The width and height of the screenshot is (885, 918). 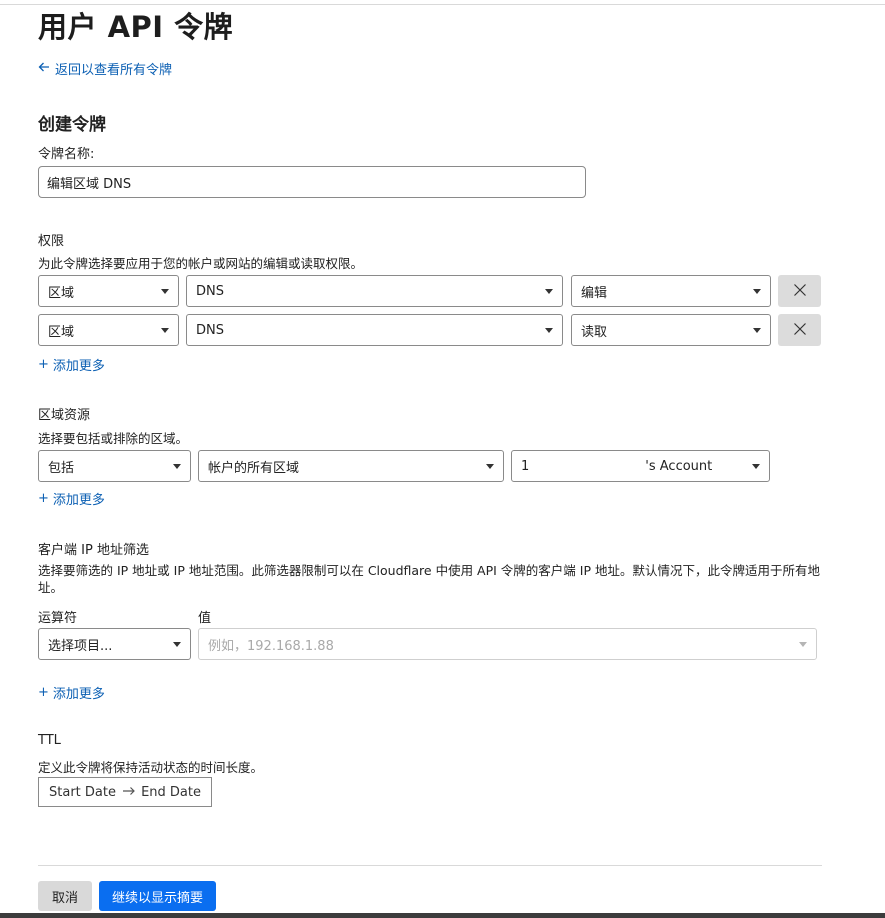 I want to click on arrow-left-icon, so click(x=44, y=68).